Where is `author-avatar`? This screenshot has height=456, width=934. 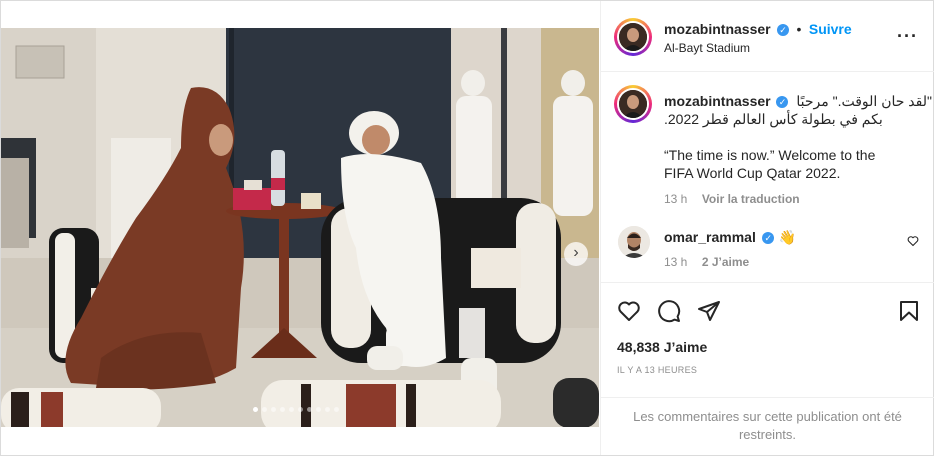 author-avatar is located at coordinates (633, 37).